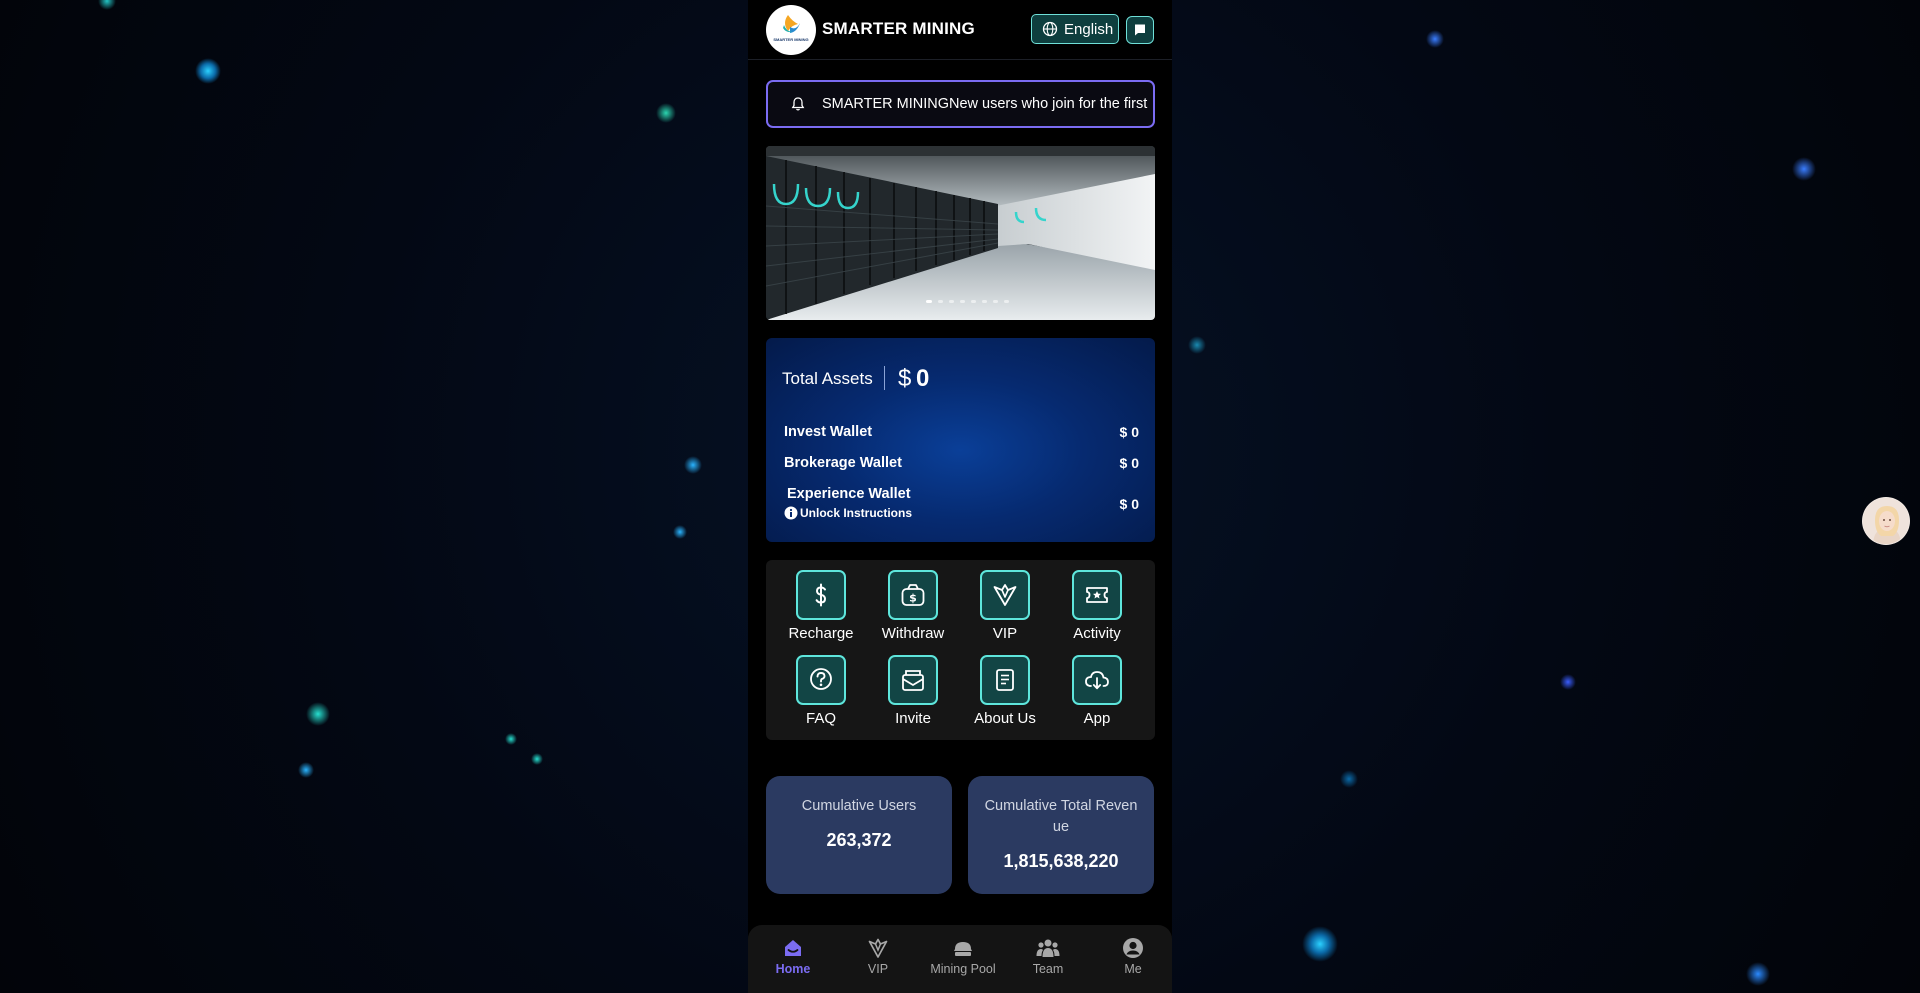 The width and height of the screenshot is (1920, 993). I want to click on header: SMARTER MINING SMARTER MINING English, so click(960, 30).